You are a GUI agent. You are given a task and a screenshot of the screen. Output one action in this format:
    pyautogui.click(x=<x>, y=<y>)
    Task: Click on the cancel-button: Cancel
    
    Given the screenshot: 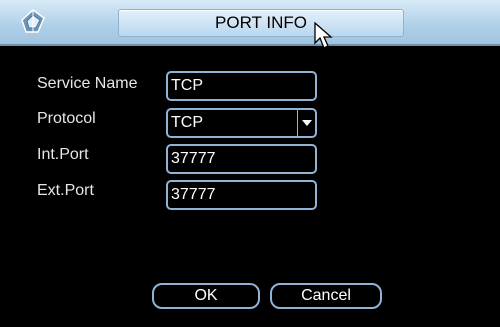 What is the action you would take?
    pyautogui.click(x=326, y=296)
    